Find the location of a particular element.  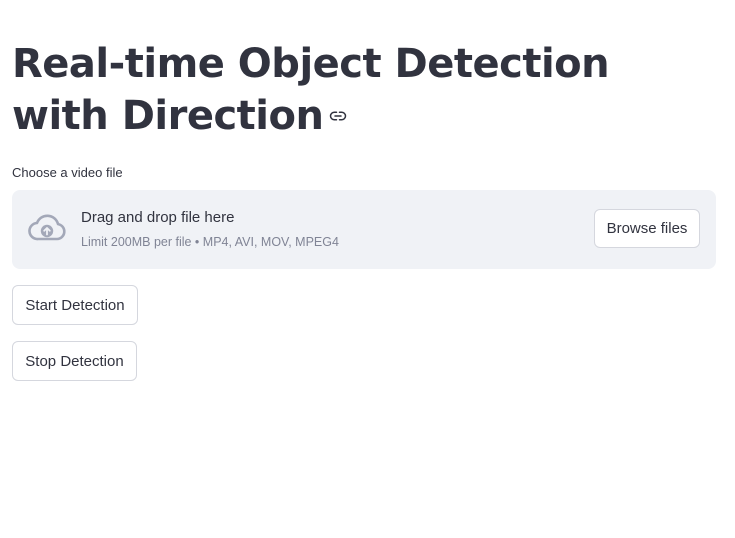

browse-files-button: Browse files is located at coordinates (647, 228).